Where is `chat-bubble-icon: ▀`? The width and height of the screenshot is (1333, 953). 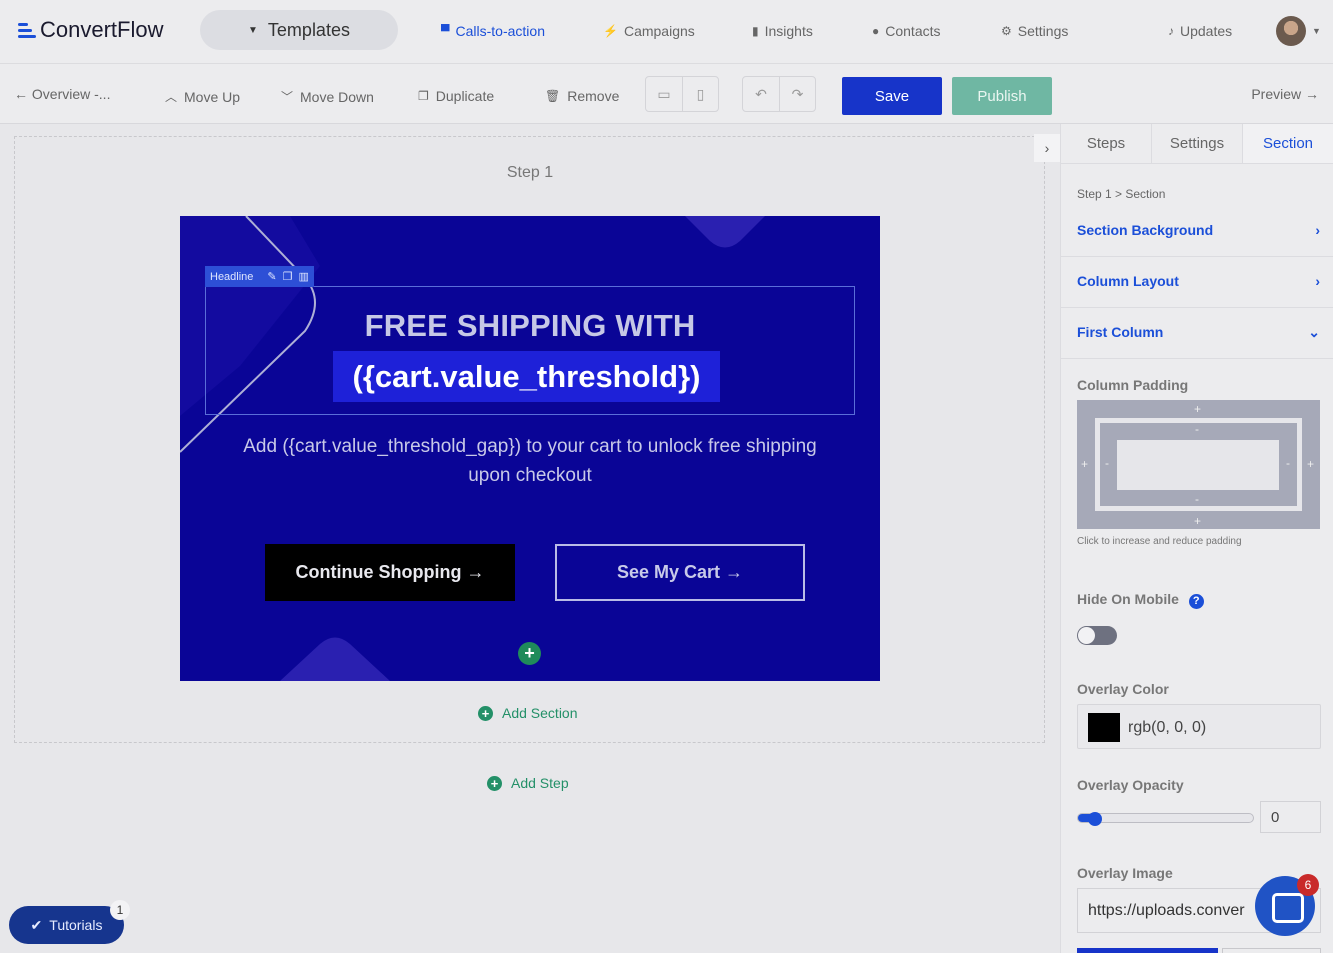 chat-bubble-icon: ▀ is located at coordinates (445, 31).